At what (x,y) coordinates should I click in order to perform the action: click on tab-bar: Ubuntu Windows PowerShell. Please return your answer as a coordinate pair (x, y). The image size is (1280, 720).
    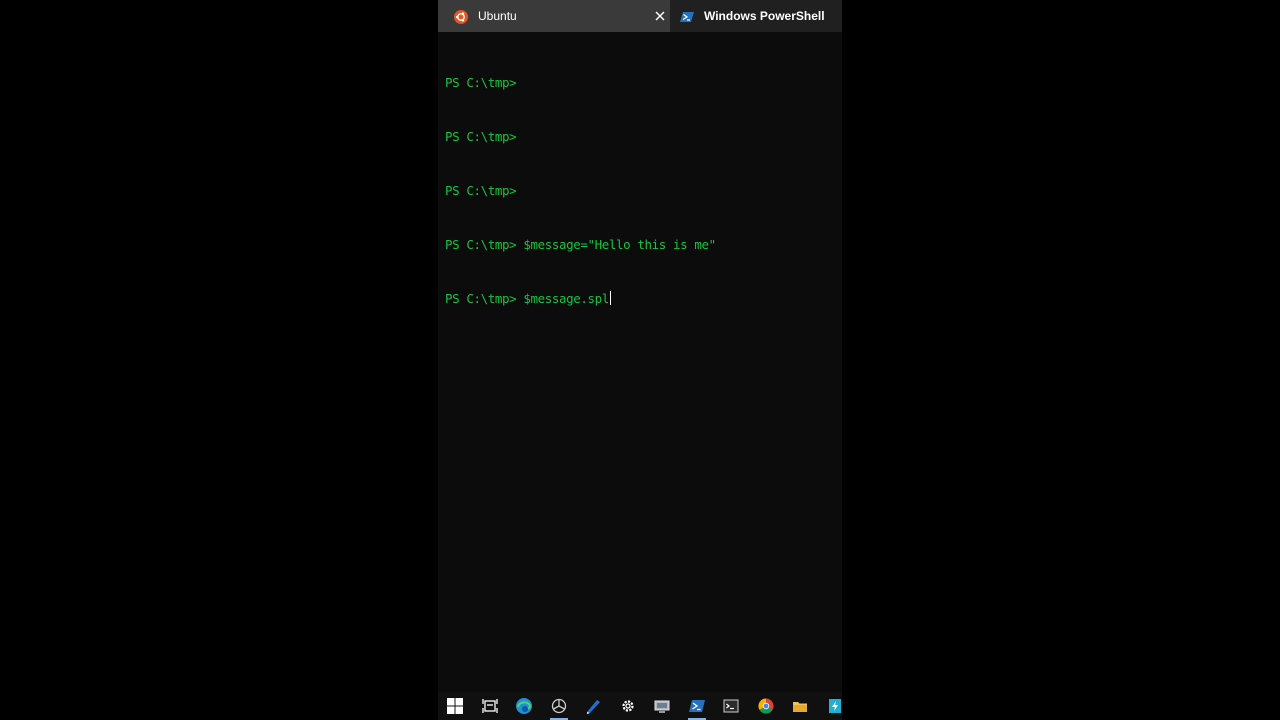
    Looking at the image, I should click on (640, 16).